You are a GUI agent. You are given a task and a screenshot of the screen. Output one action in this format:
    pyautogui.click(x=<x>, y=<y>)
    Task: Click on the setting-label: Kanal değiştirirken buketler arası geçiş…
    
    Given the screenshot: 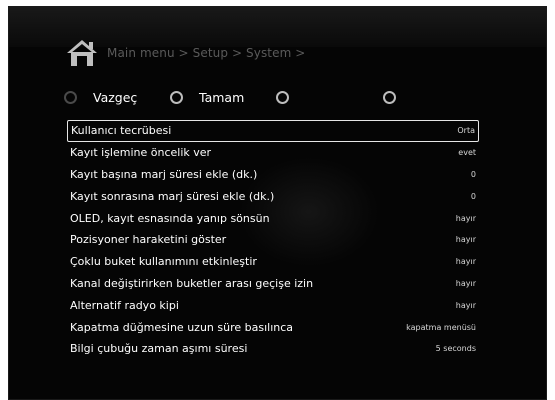 What is the action you would take?
    pyautogui.click(x=192, y=283)
    